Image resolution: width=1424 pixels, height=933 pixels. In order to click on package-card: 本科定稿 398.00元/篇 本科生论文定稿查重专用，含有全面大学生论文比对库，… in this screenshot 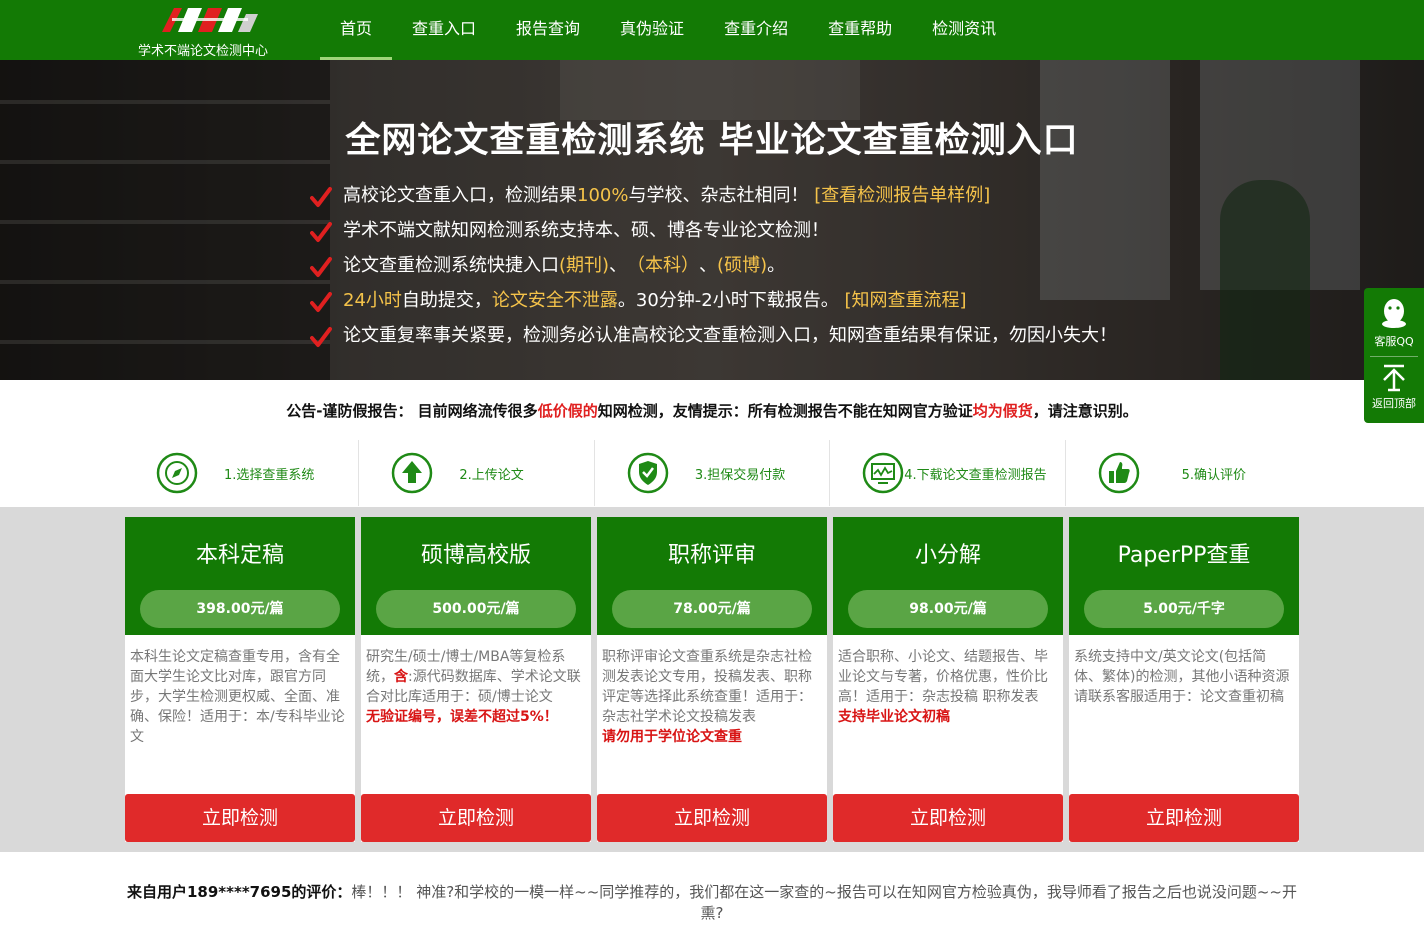, I will do `click(240, 679)`.